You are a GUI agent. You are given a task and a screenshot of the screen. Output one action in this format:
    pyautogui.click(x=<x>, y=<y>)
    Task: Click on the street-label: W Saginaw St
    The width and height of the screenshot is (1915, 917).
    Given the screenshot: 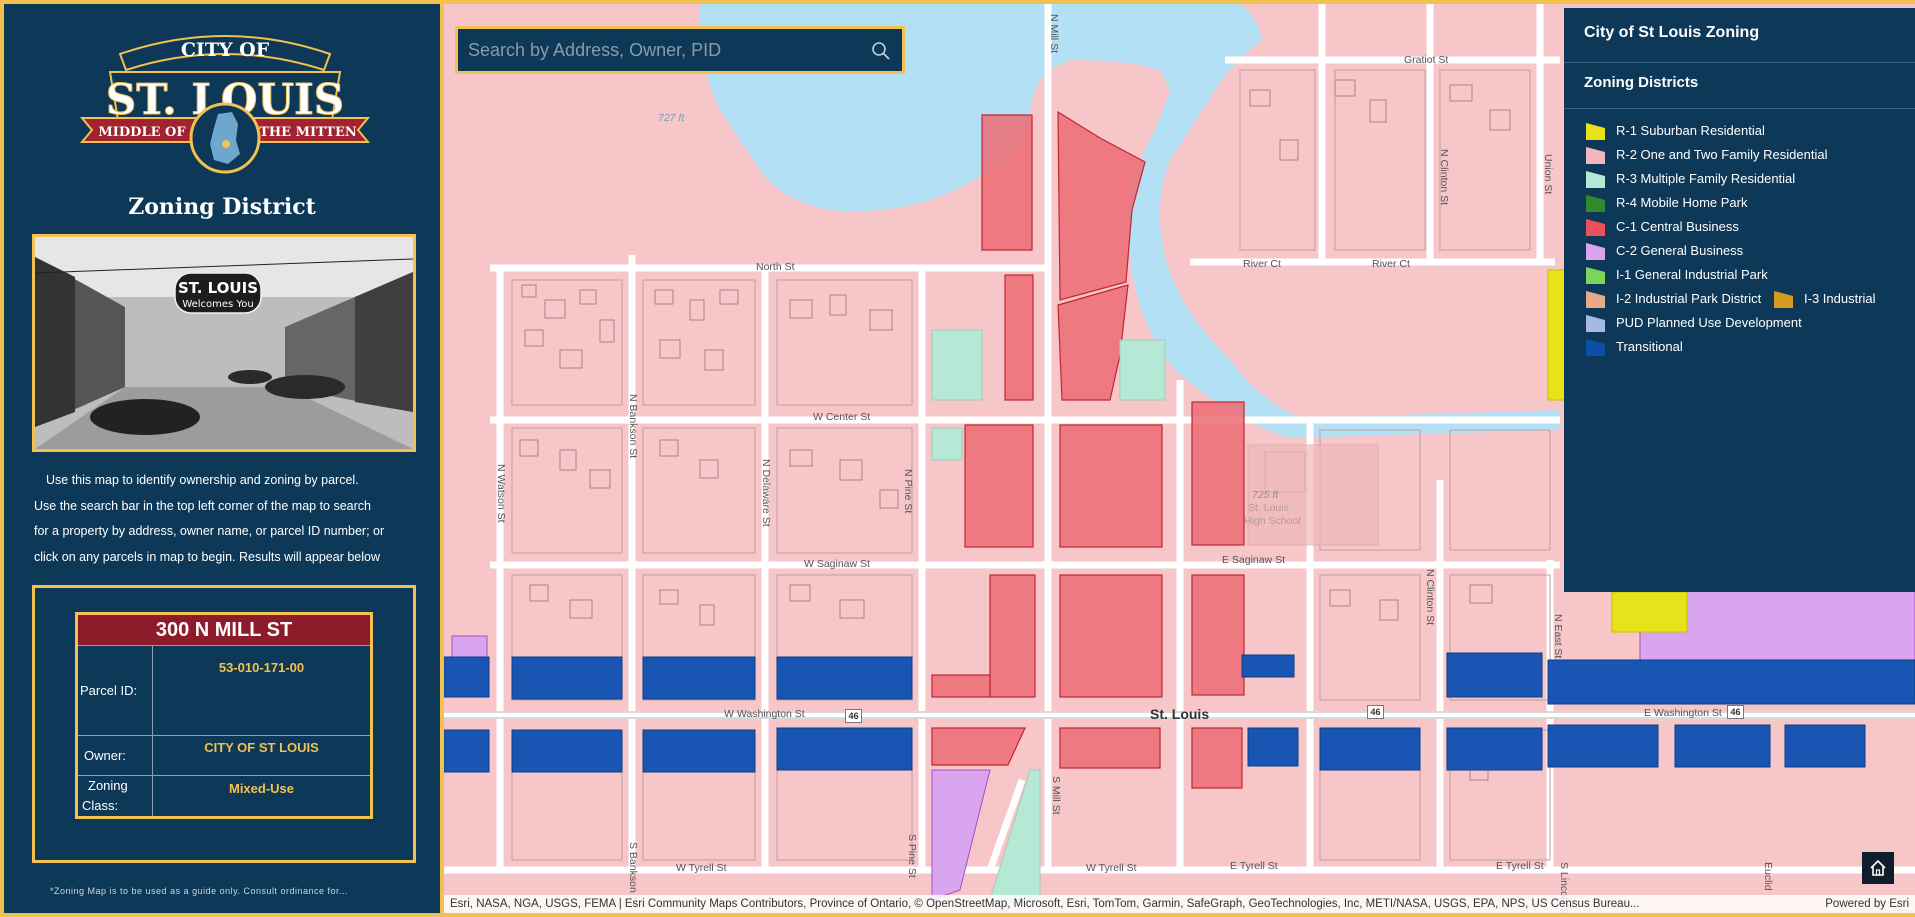 What is the action you would take?
    pyautogui.click(x=837, y=564)
    